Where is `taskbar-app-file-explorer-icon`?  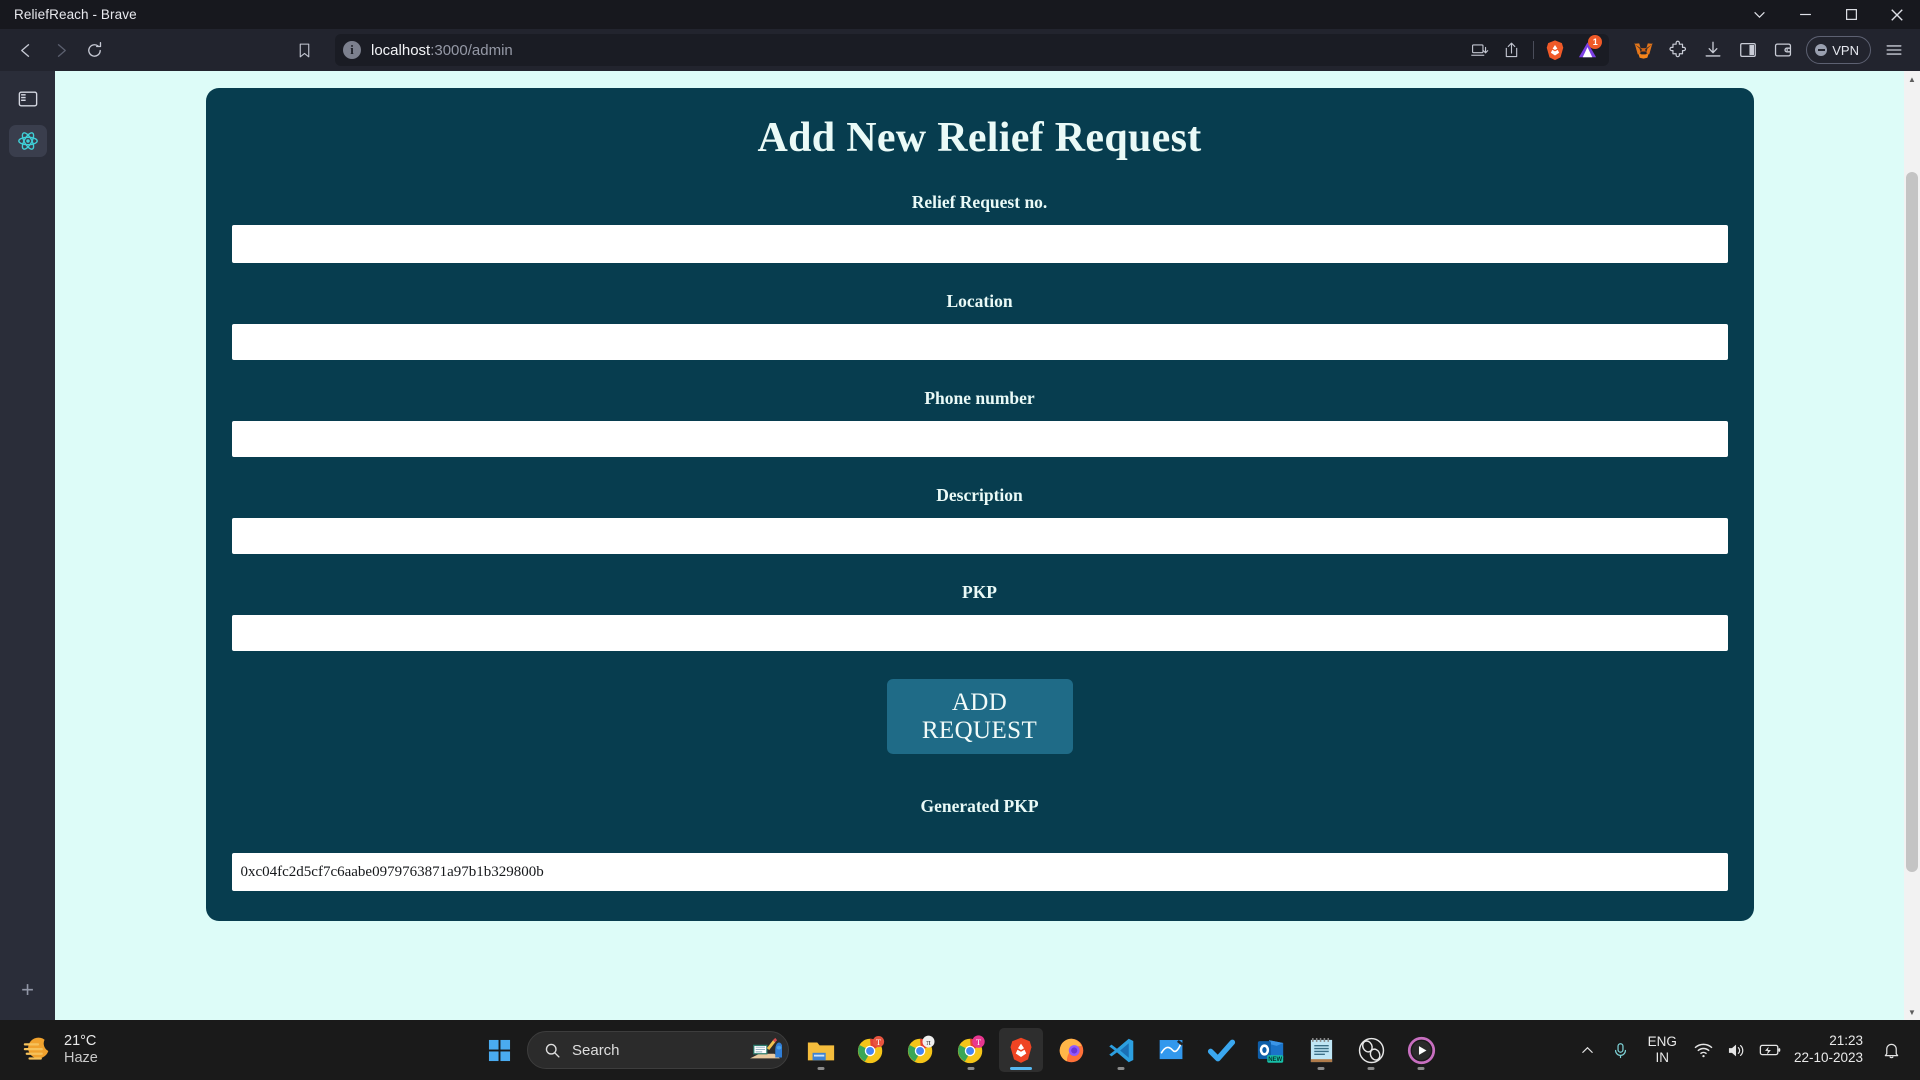
taskbar-app-file-explorer-icon is located at coordinates (821, 1050).